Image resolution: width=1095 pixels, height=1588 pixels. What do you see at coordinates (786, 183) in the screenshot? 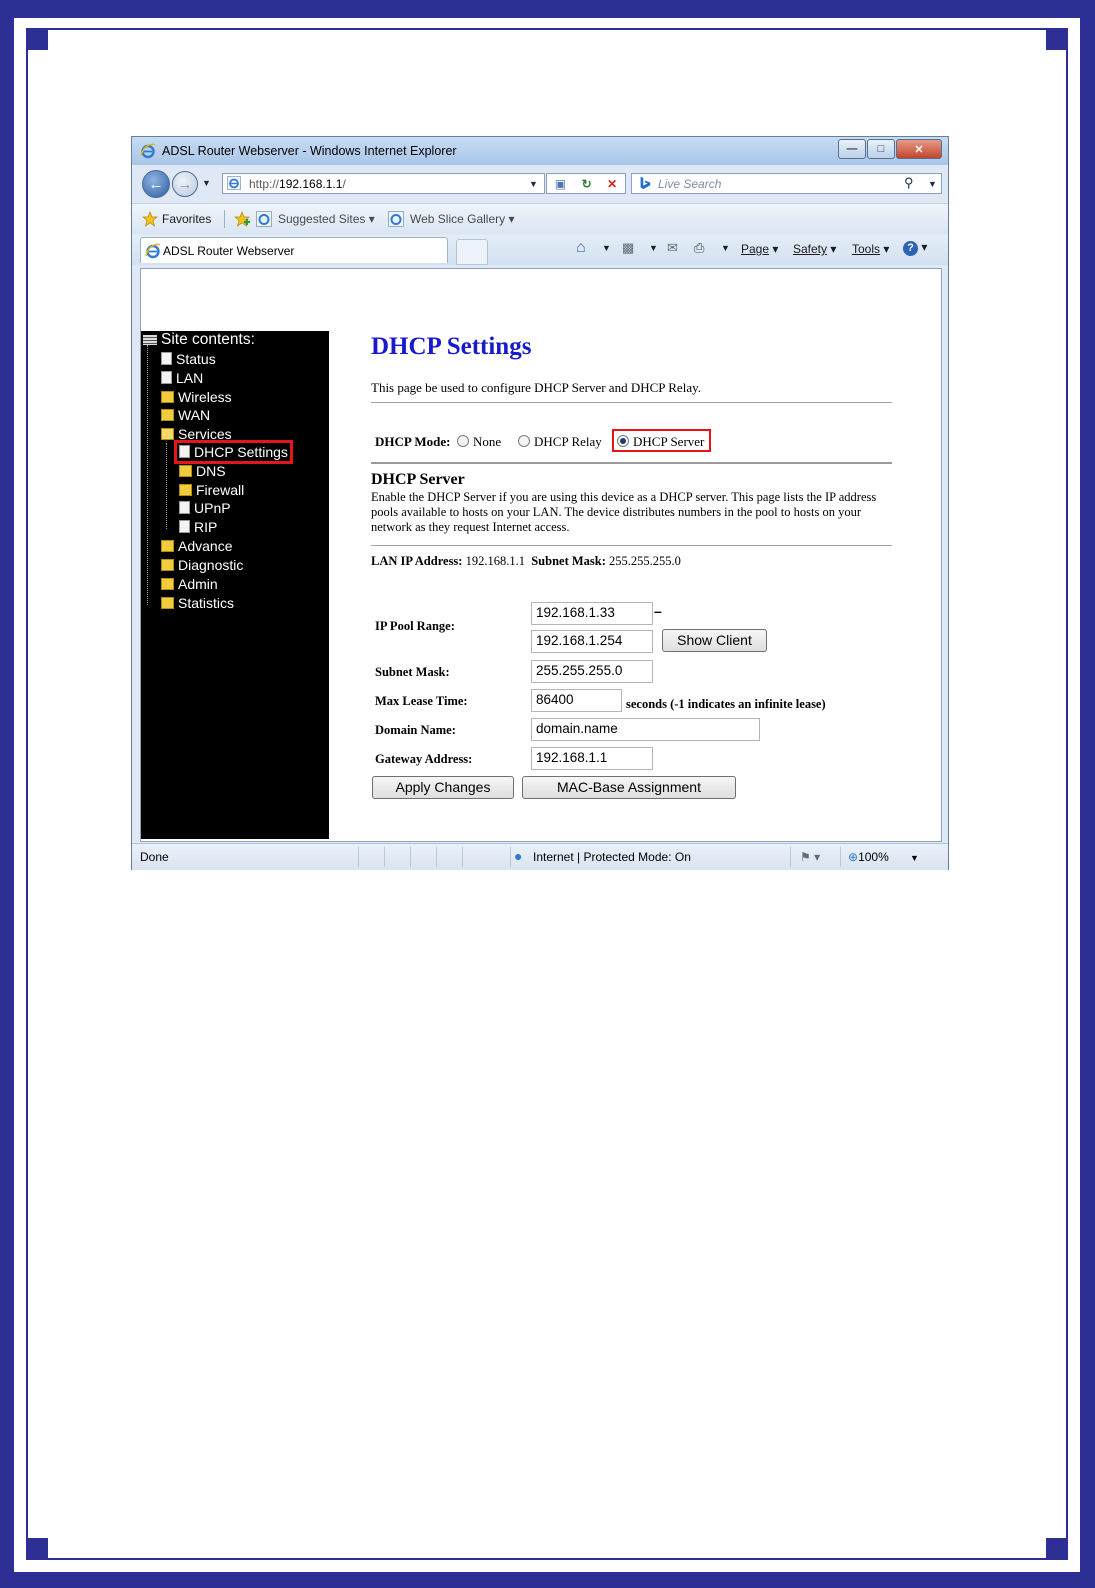
I see `search-input: Live Search ⚲ ▼` at bounding box center [786, 183].